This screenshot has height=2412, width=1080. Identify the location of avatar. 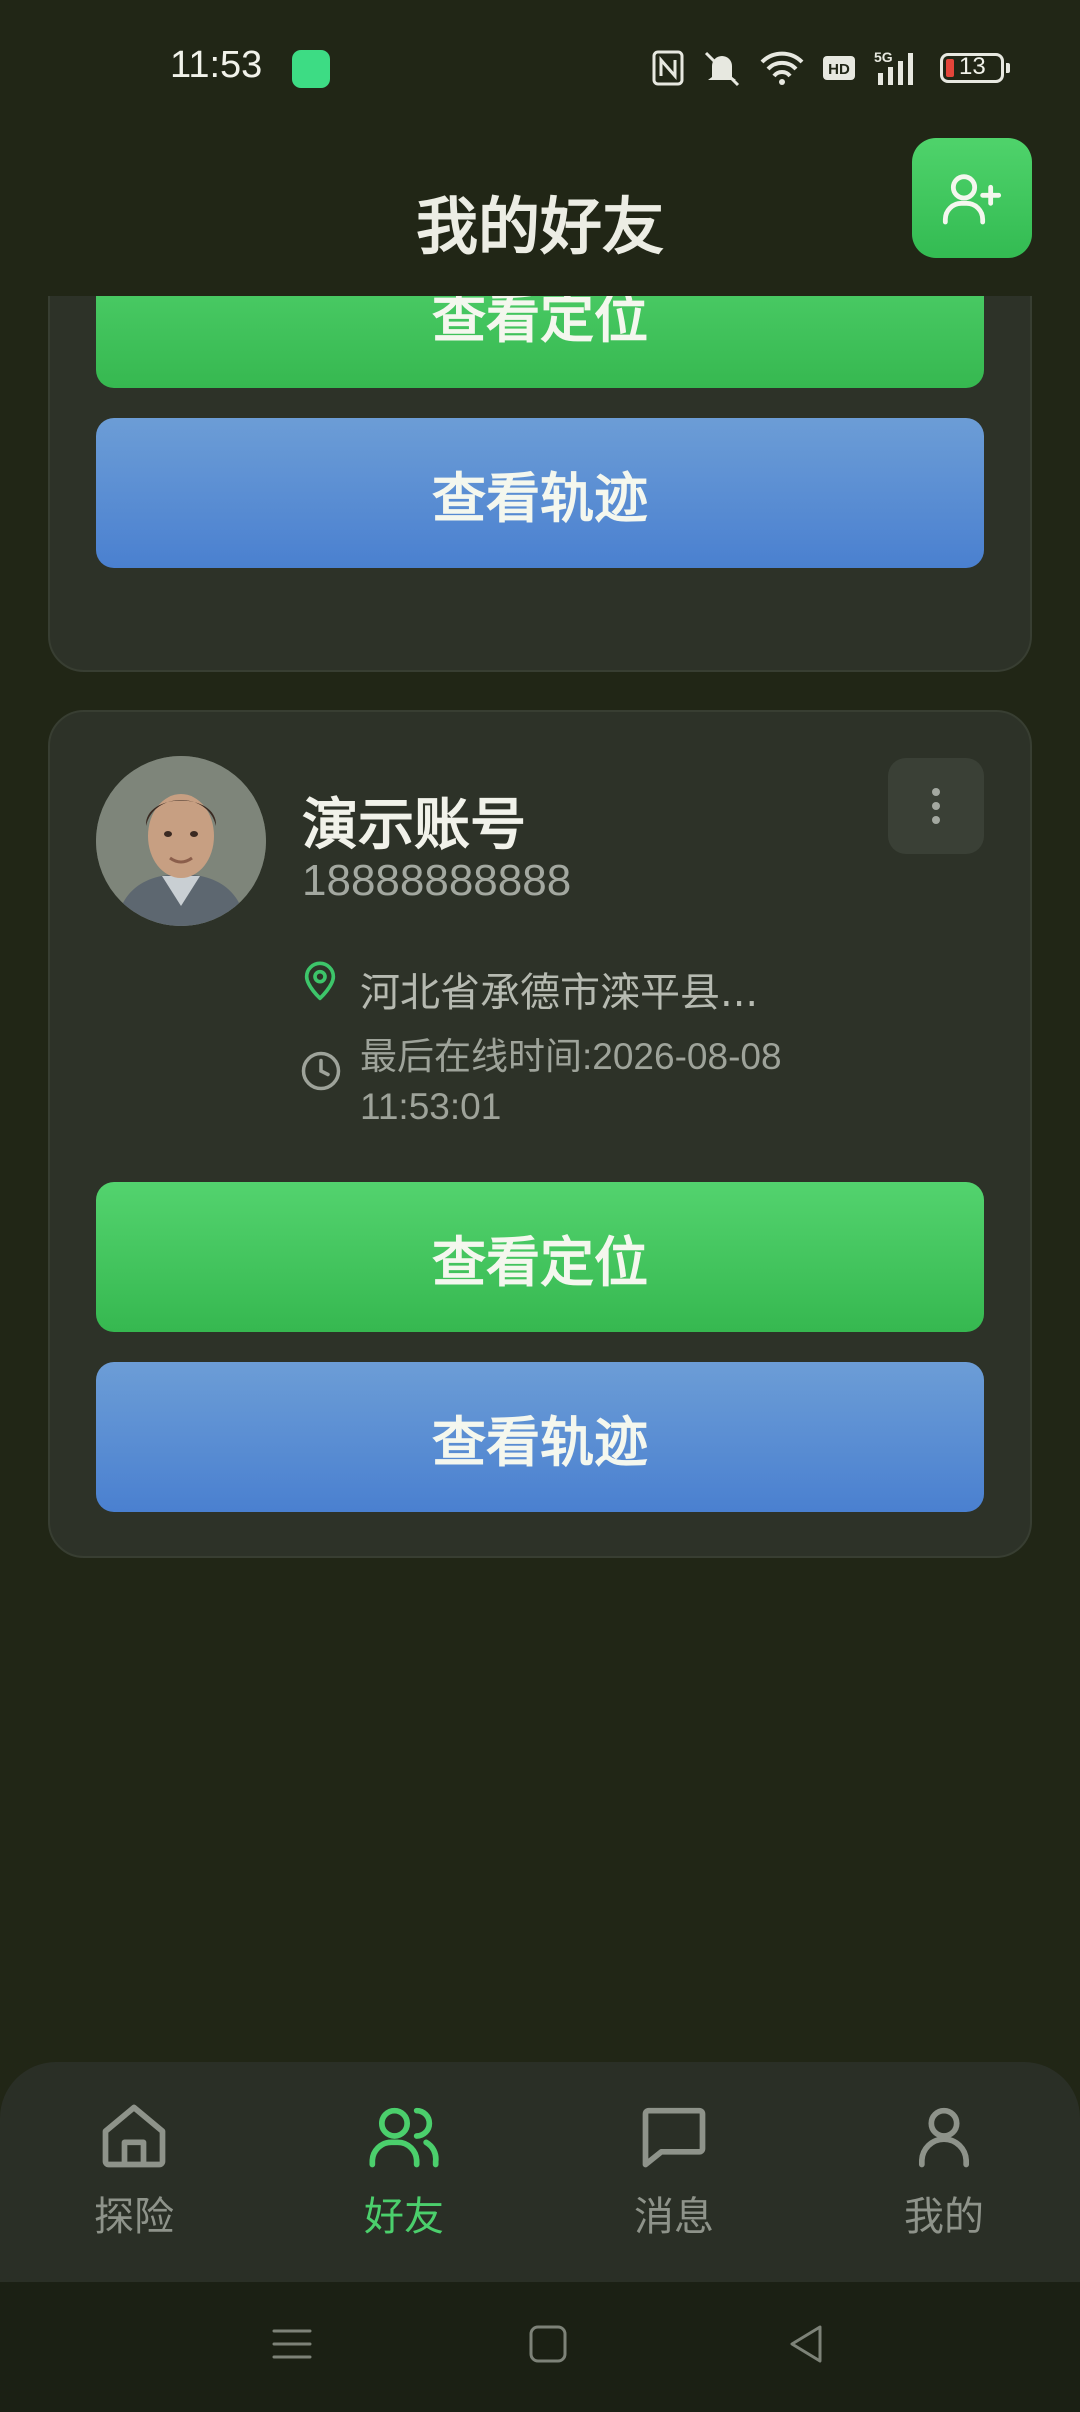
(181, 841).